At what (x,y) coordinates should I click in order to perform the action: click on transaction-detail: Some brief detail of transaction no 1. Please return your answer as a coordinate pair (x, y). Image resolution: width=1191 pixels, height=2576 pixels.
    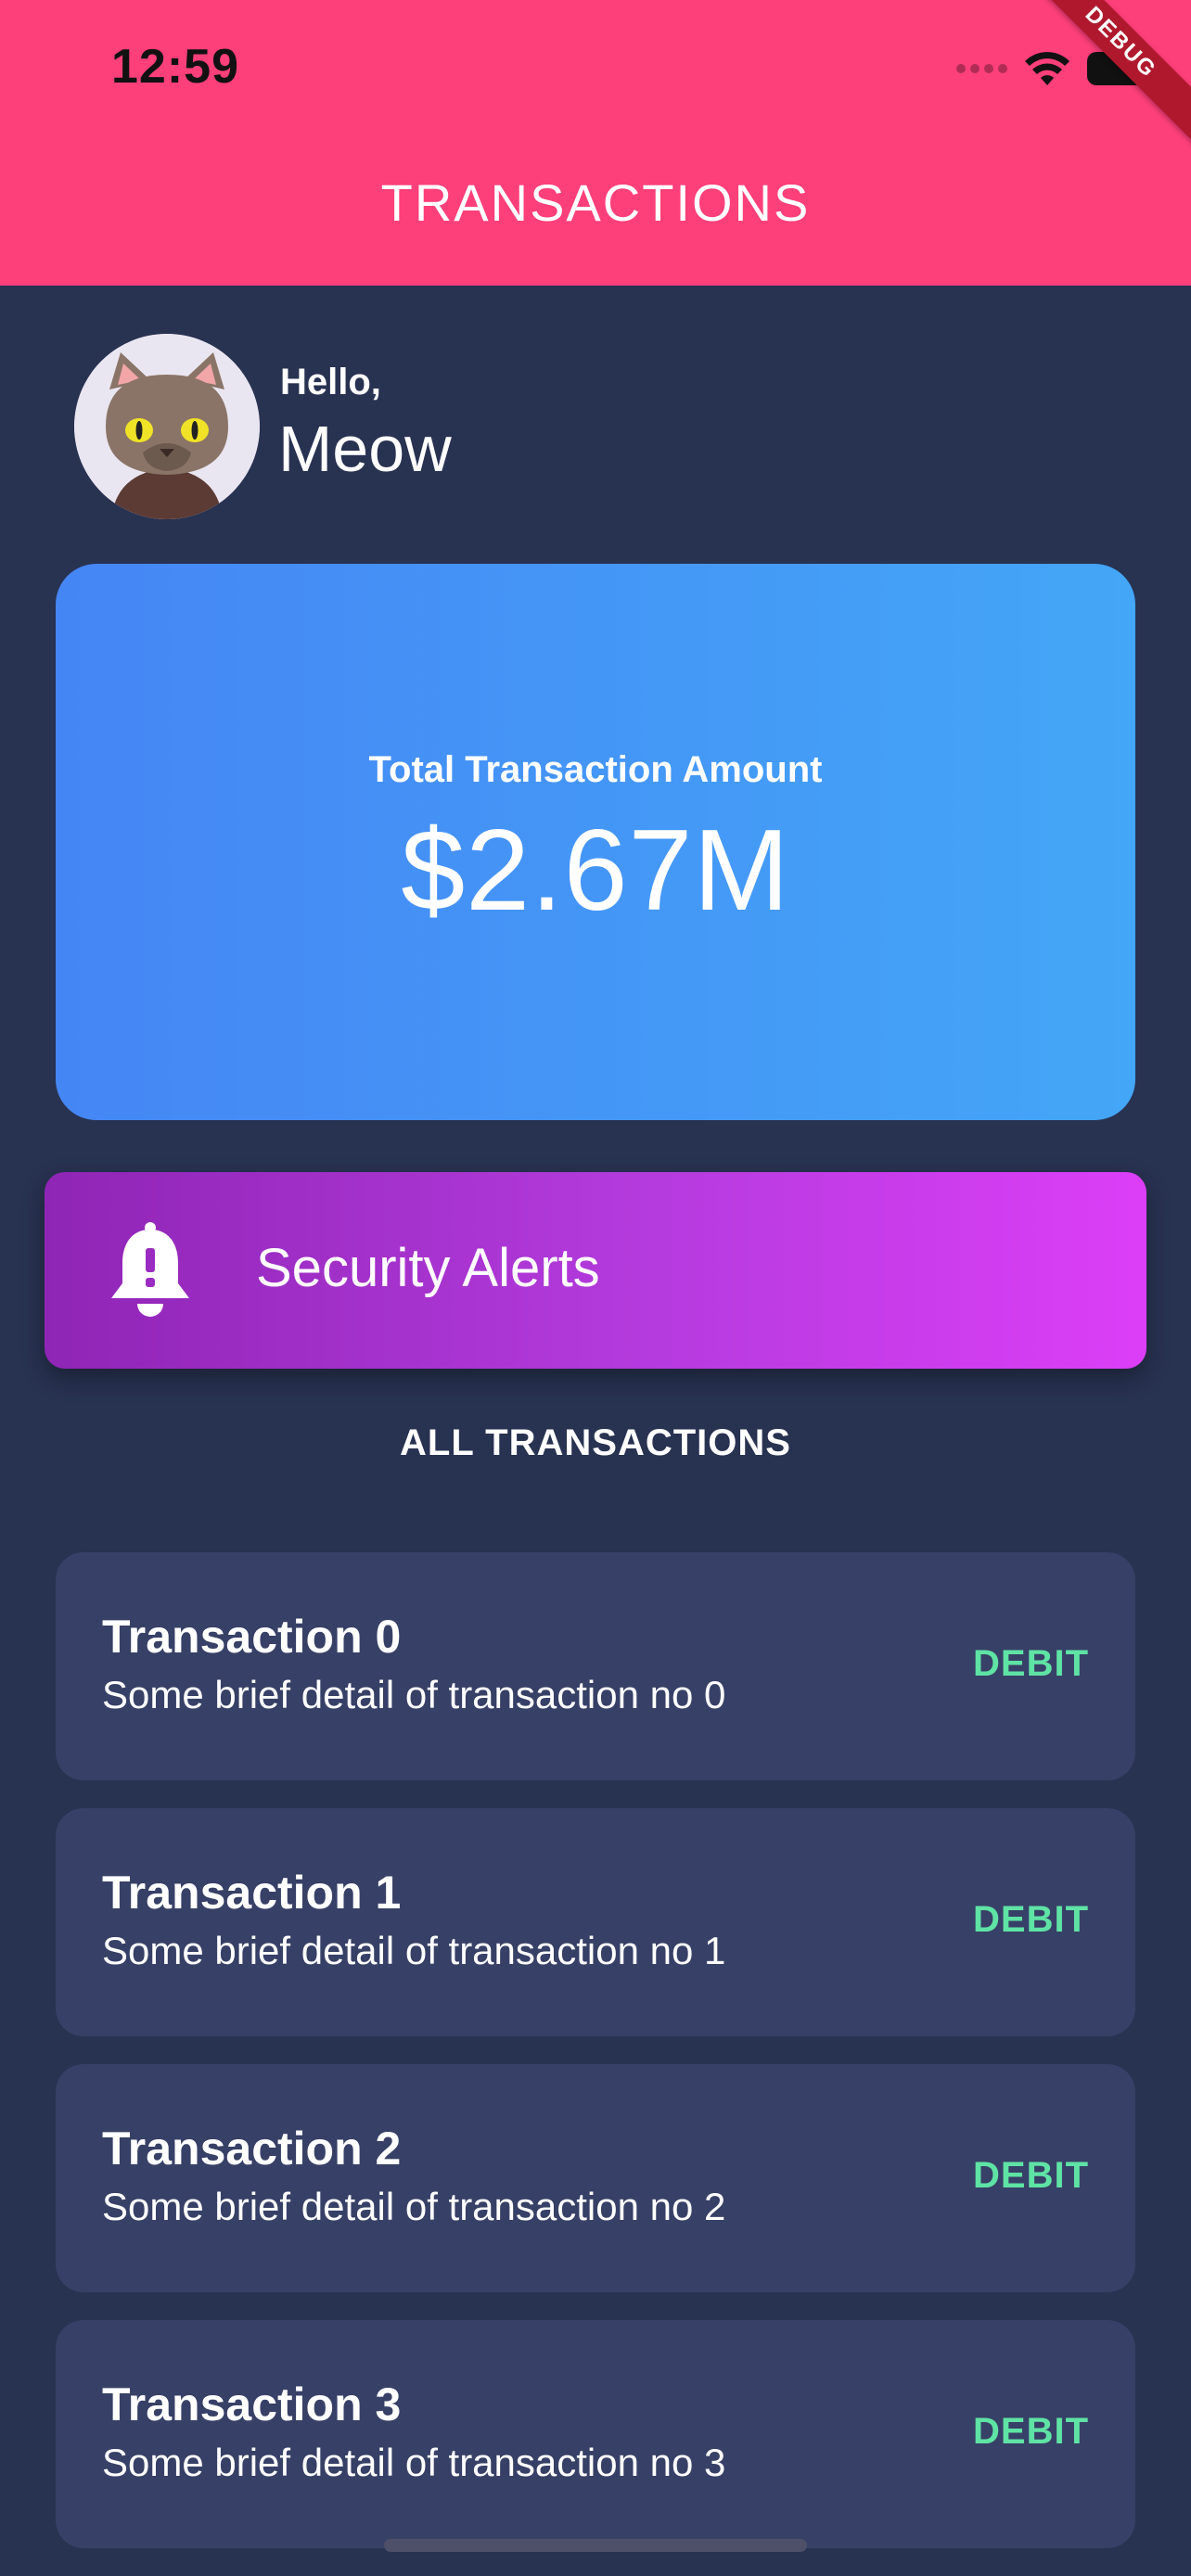
    Looking at the image, I should click on (414, 1951).